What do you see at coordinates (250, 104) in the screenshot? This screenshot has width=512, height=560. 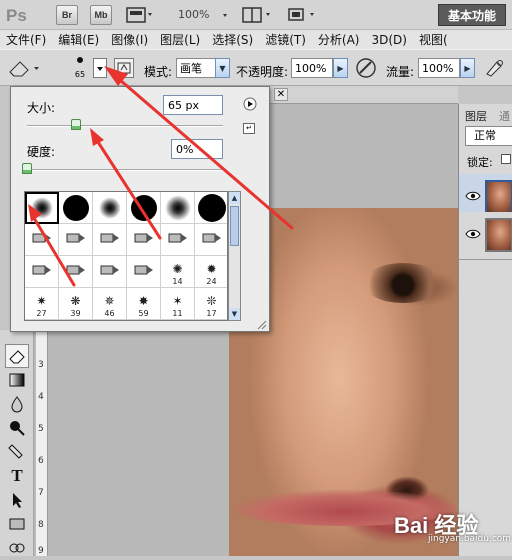 I see `picker-menu-icon` at bounding box center [250, 104].